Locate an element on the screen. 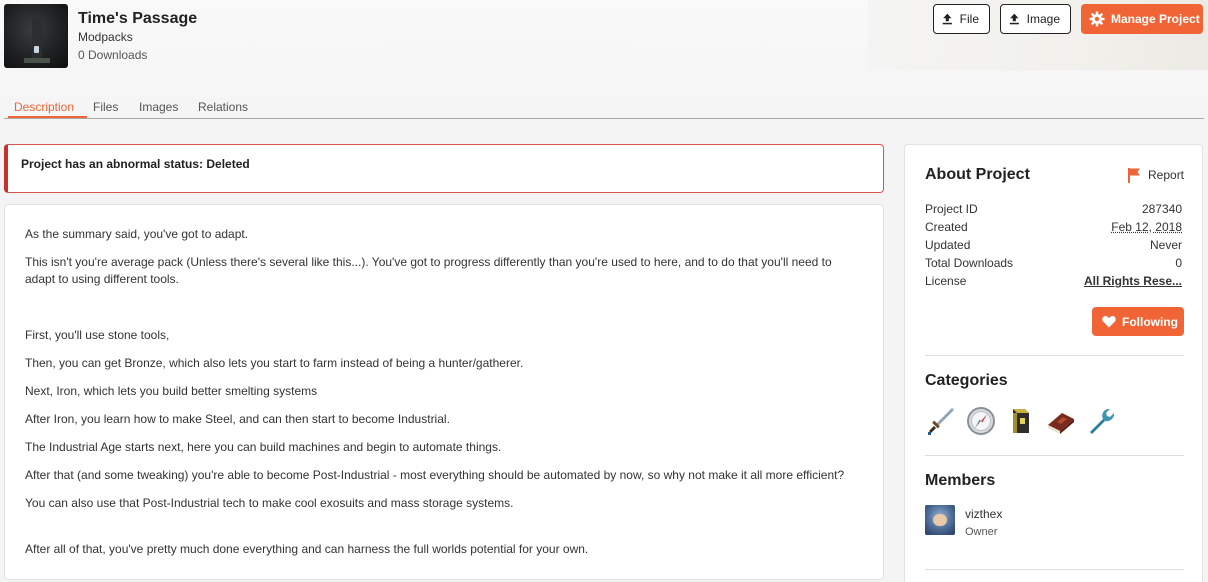  report-label: Report is located at coordinates (1166, 175).